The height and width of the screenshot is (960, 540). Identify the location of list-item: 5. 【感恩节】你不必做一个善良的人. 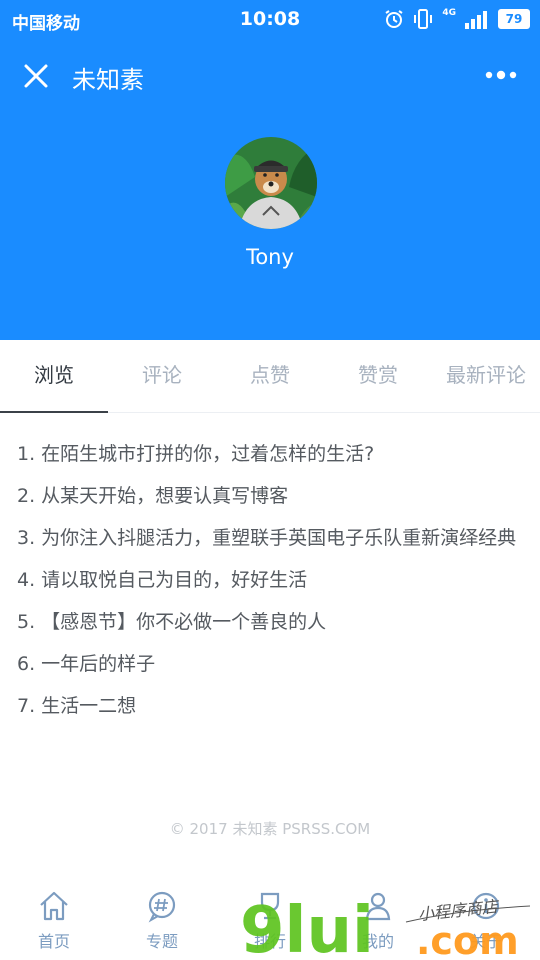
(271, 622).